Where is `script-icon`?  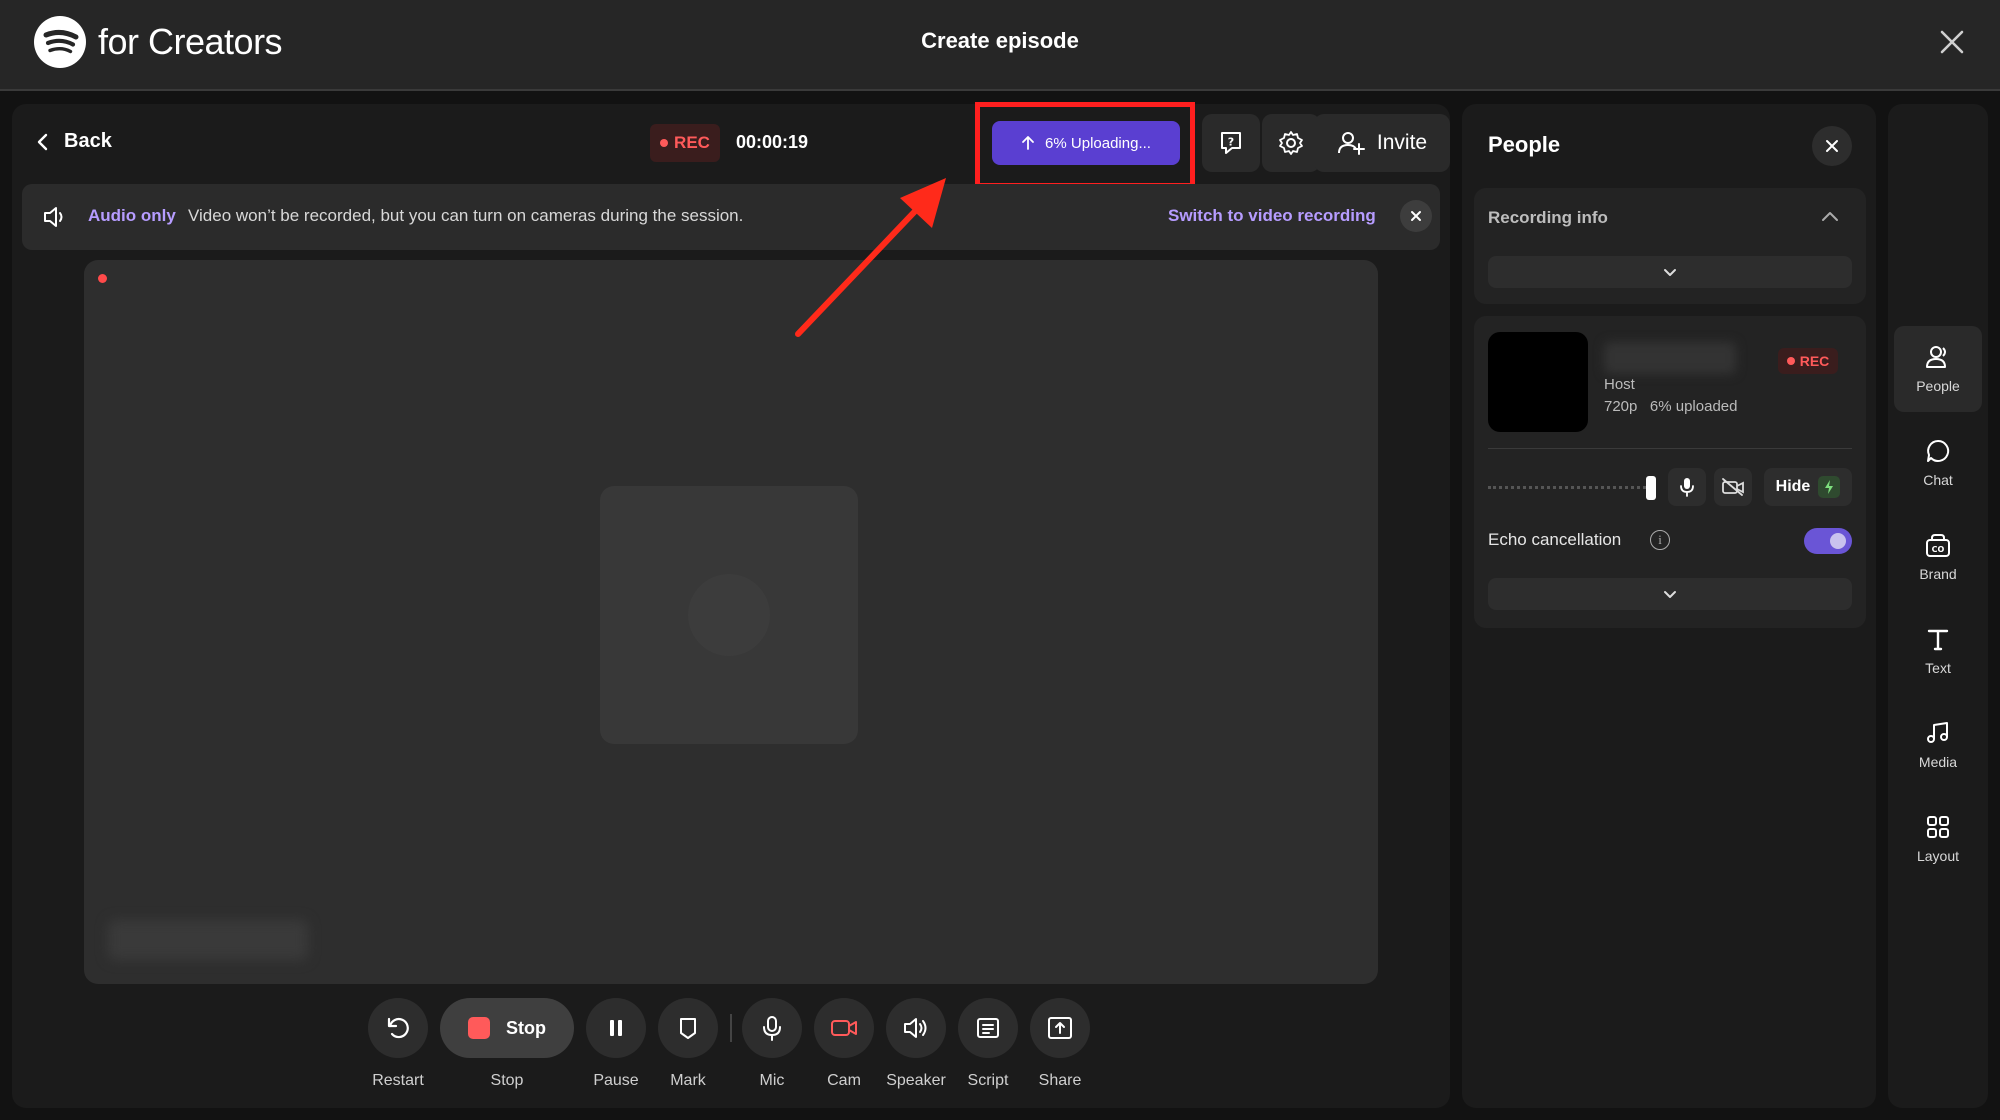 script-icon is located at coordinates (988, 1028).